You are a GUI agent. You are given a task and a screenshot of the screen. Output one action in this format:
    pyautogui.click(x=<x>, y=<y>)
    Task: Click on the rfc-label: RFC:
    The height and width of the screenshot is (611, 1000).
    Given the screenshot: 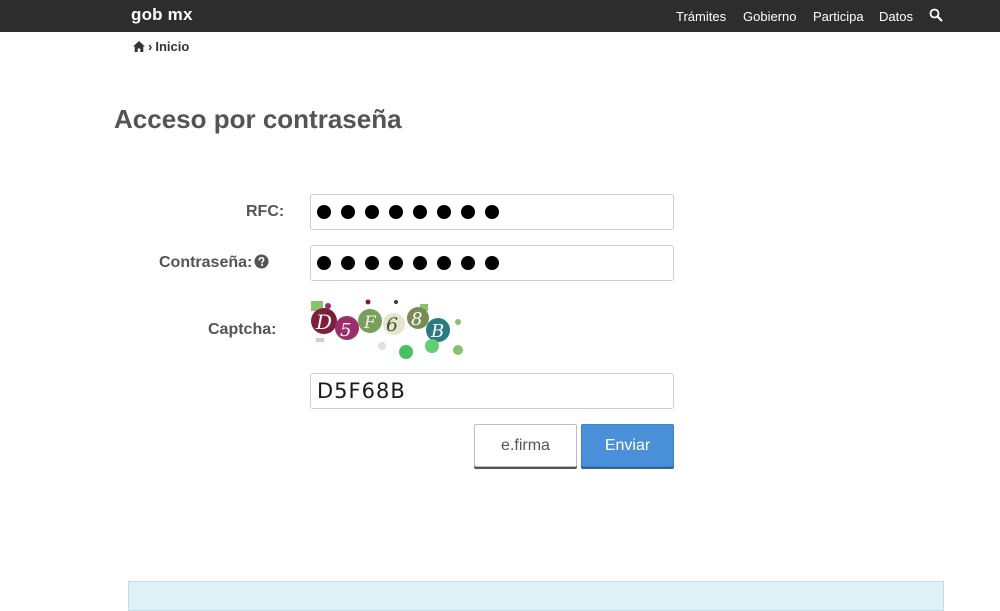 What is the action you would take?
    pyautogui.click(x=265, y=211)
    